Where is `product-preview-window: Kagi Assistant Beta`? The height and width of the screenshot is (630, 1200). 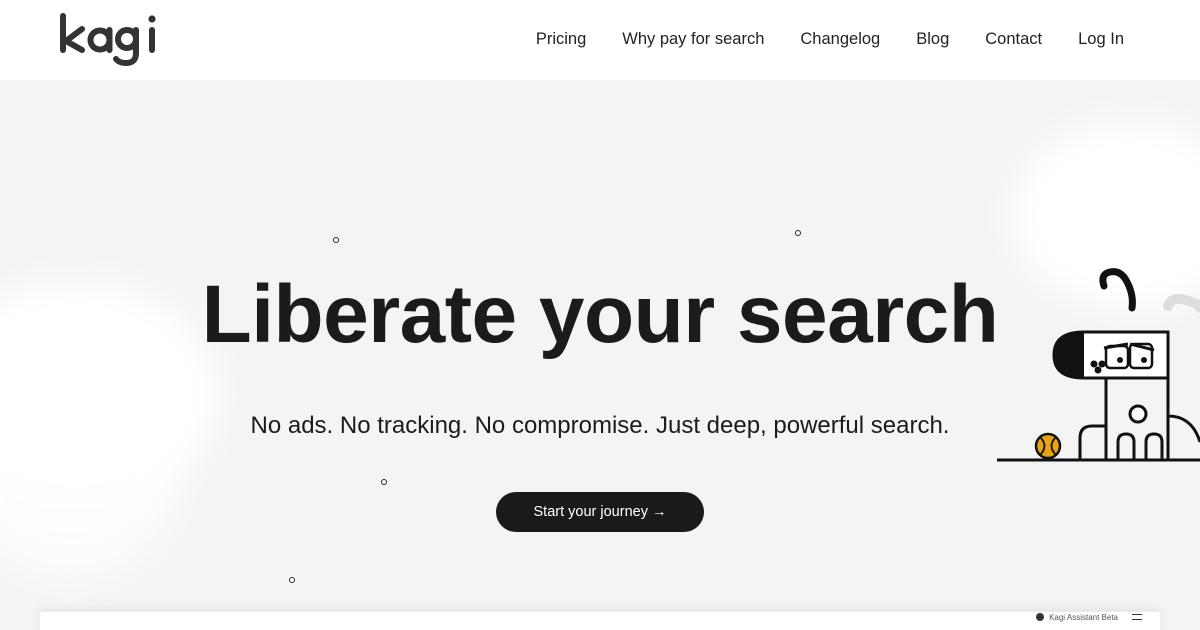 product-preview-window: Kagi Assistant Beta is located at coordinates (600, 620).